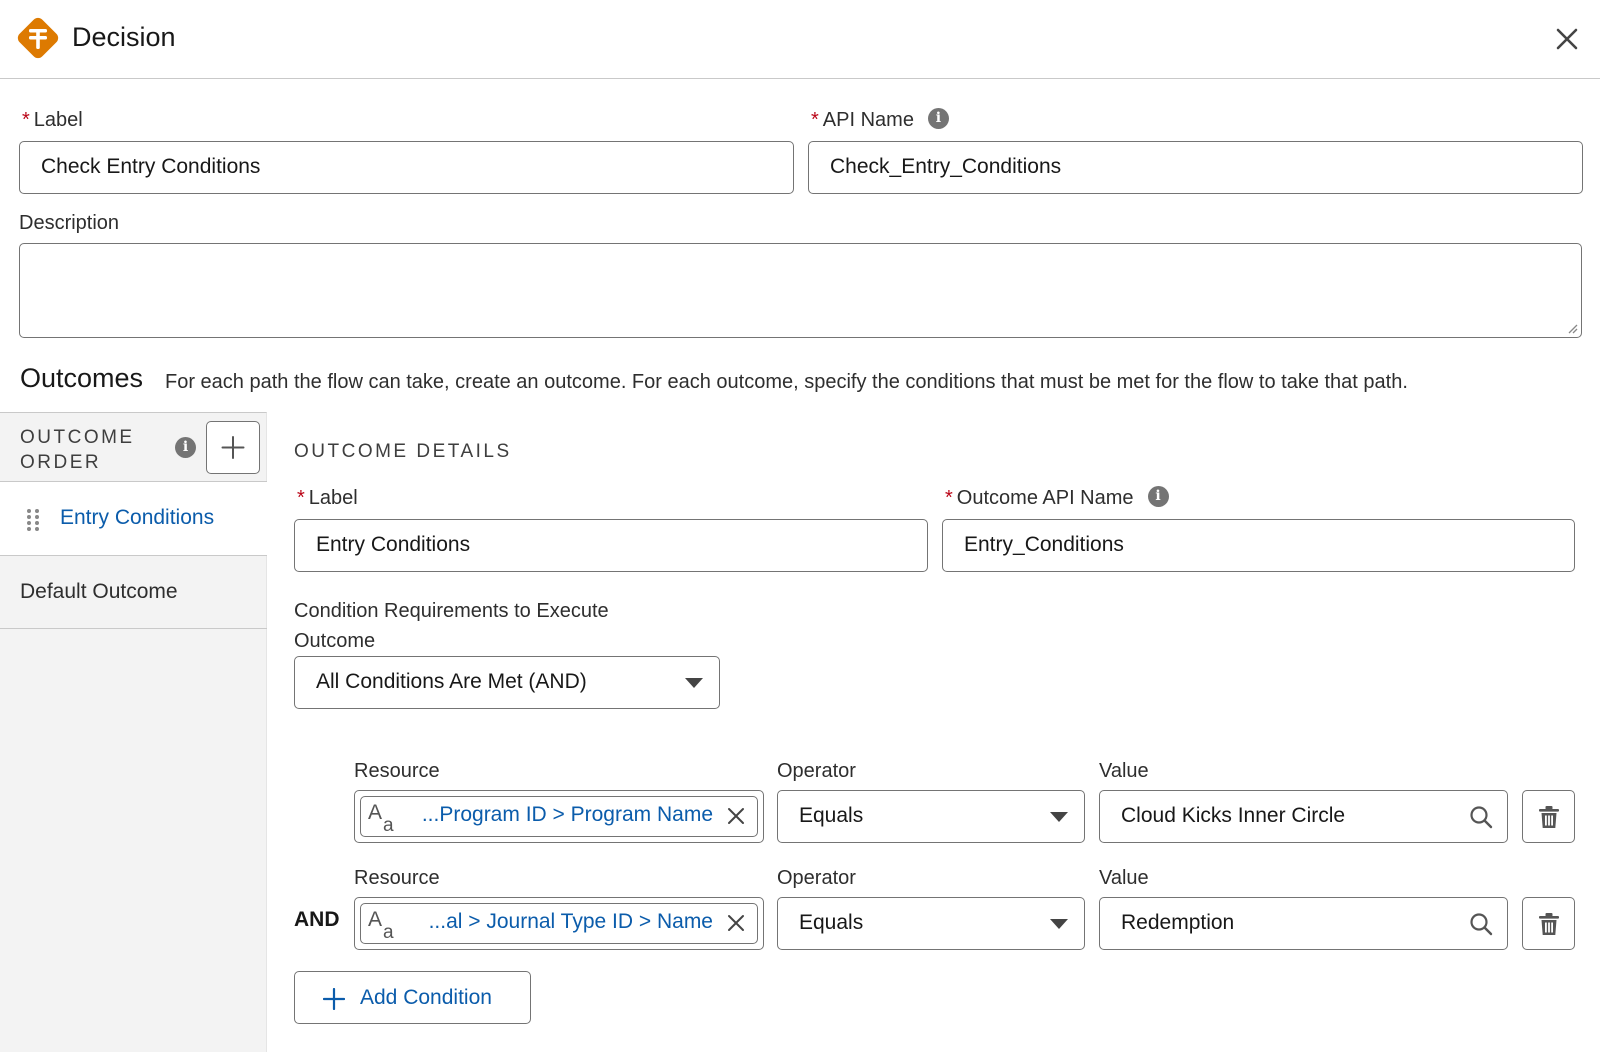  I want to click on outcome-item-default: Default Outcome, so click(133, 592).